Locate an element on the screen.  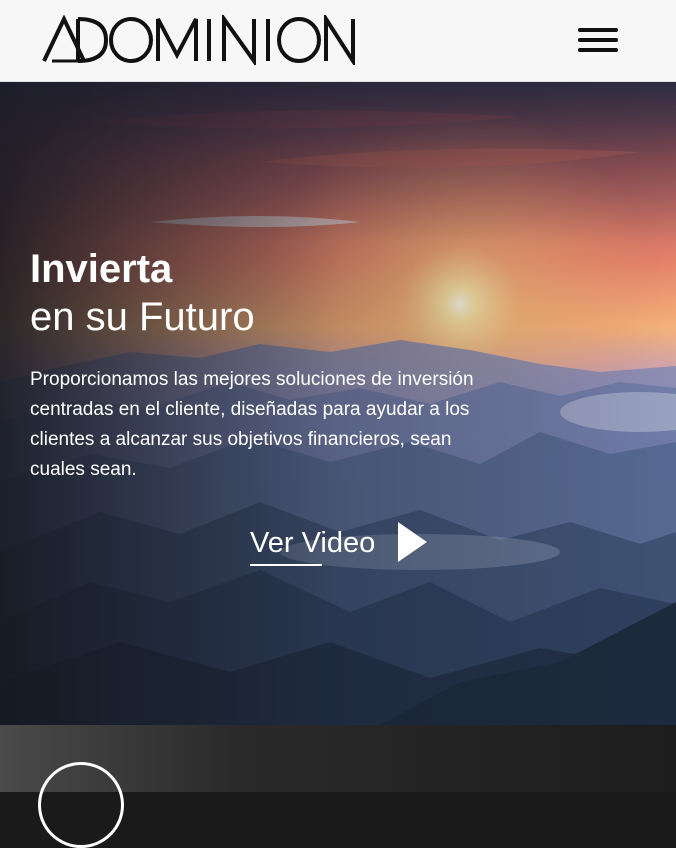
dominion-logo-mark is located at coordinates (198, 40).